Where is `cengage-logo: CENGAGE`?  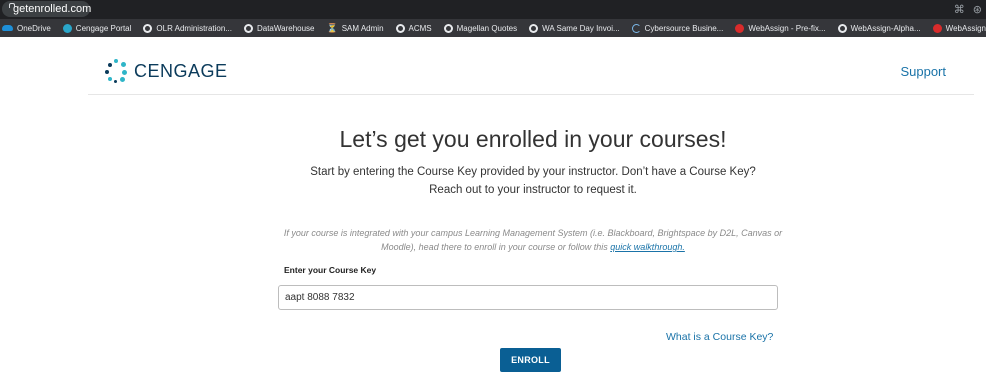 cengage-logo: CENGAGE is located at coordinates (166, 71).